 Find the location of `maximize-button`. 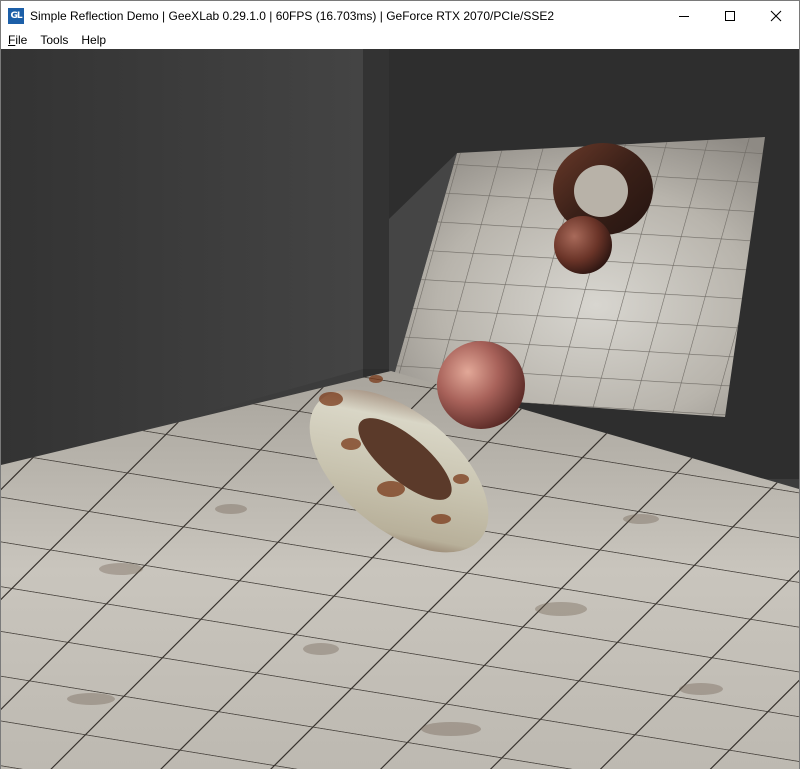

maximize-button is located at coordinates (730, 15).